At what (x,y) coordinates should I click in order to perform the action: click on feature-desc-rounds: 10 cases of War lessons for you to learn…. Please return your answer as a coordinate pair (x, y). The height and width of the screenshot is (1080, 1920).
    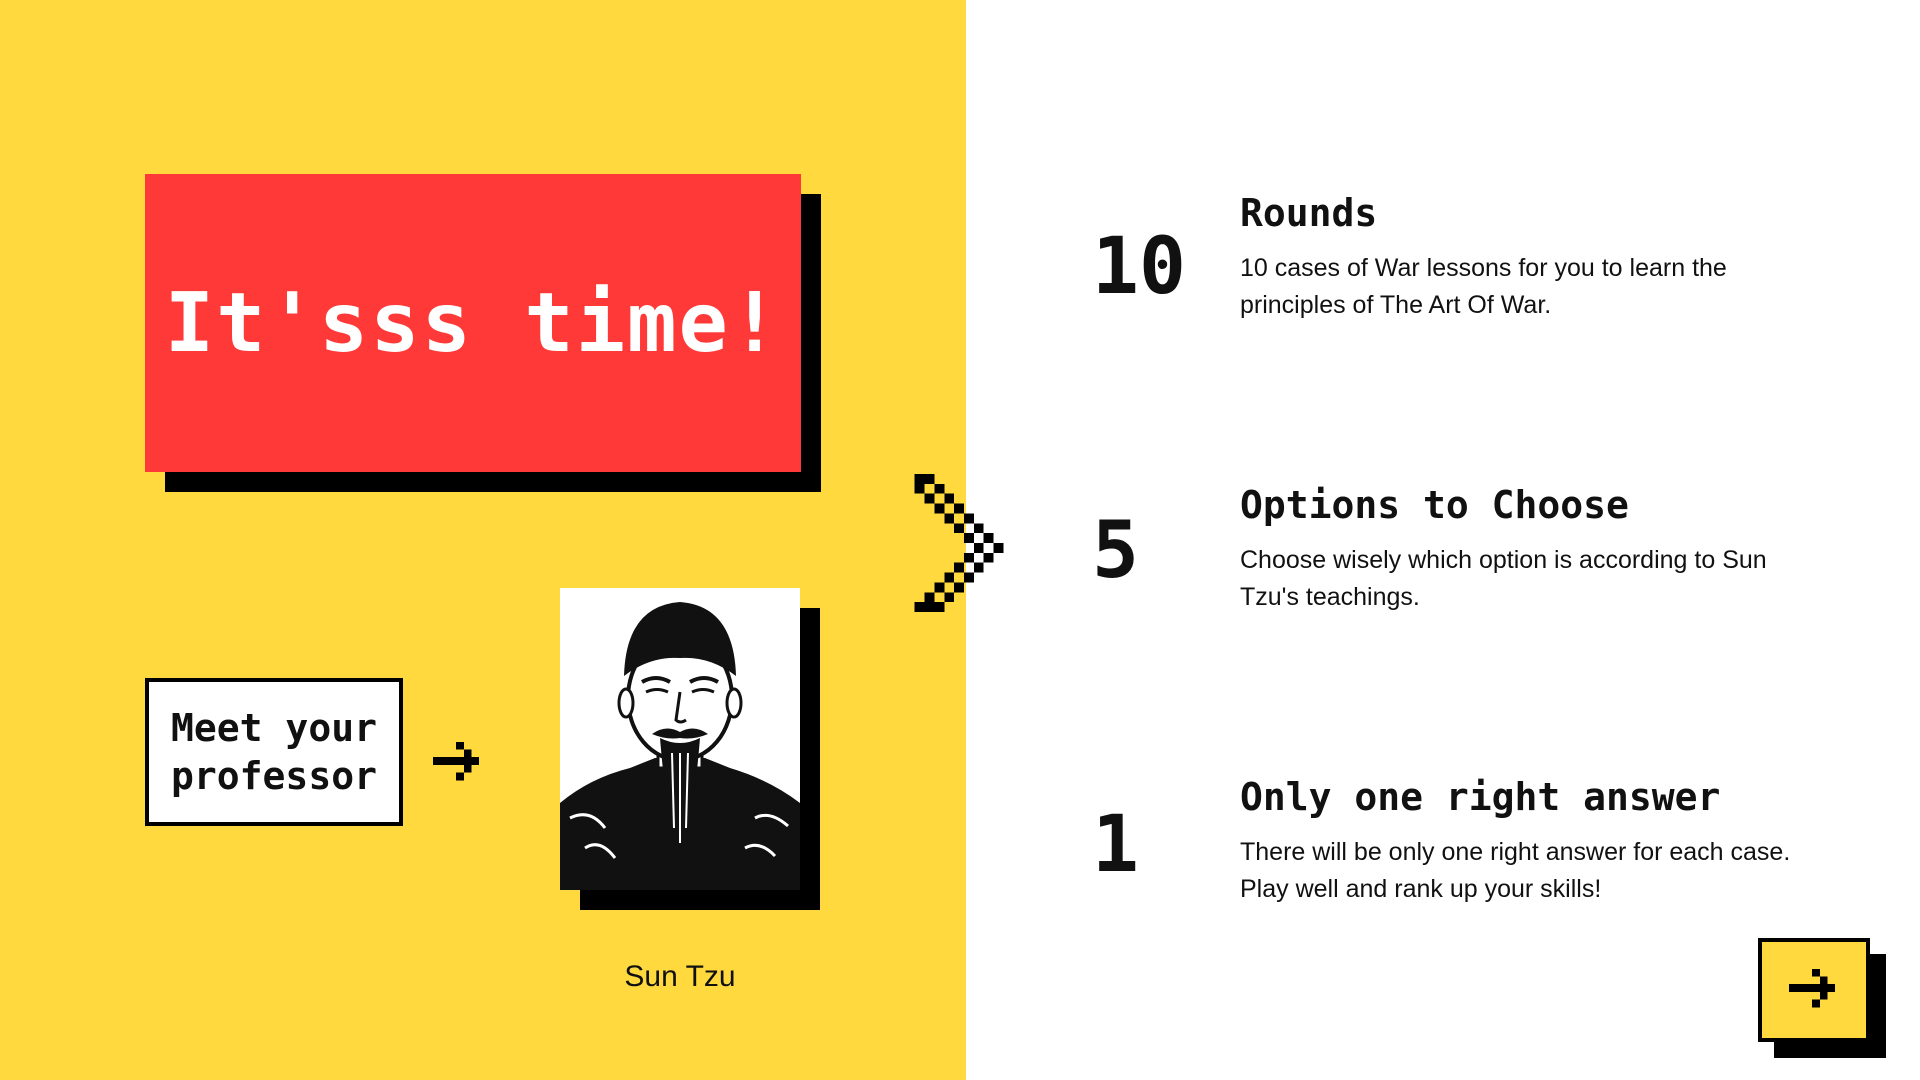
    Looking at the image, I should click on (1483, 286).